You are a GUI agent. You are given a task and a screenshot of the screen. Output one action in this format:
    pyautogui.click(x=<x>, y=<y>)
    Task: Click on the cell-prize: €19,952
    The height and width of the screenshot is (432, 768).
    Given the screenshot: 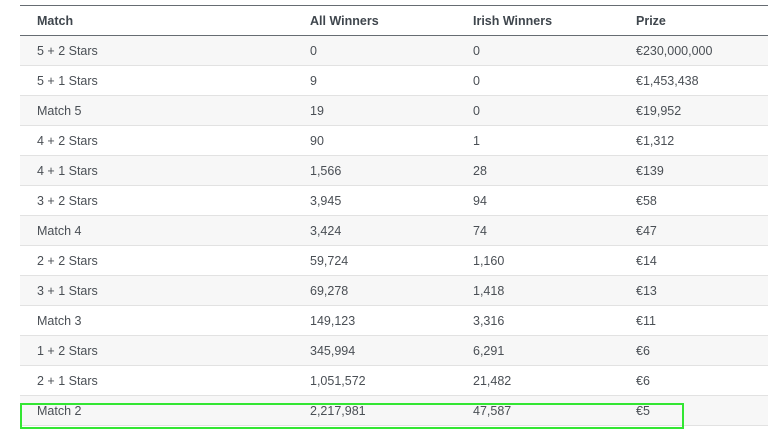 What is the action you would take?
    pyautogui.click(x=693, y=110)
    